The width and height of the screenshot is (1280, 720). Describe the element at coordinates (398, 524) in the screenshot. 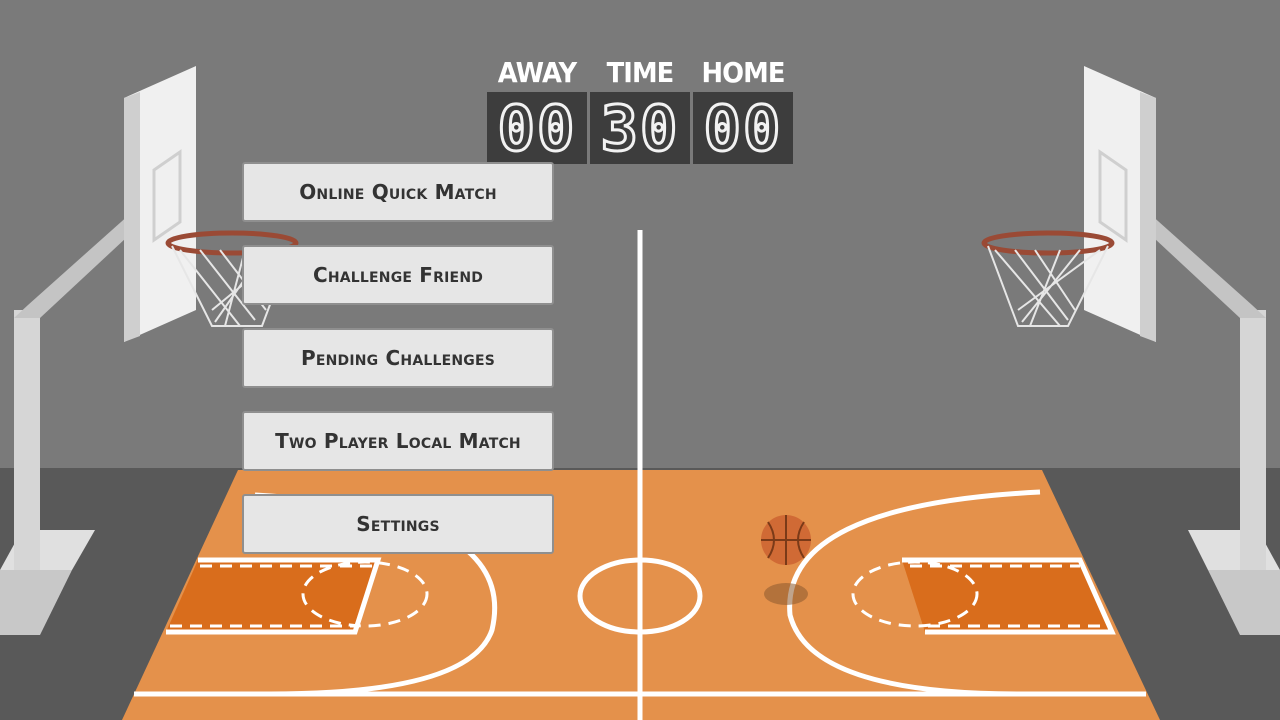

I see `settings-button: Settings` at that location.